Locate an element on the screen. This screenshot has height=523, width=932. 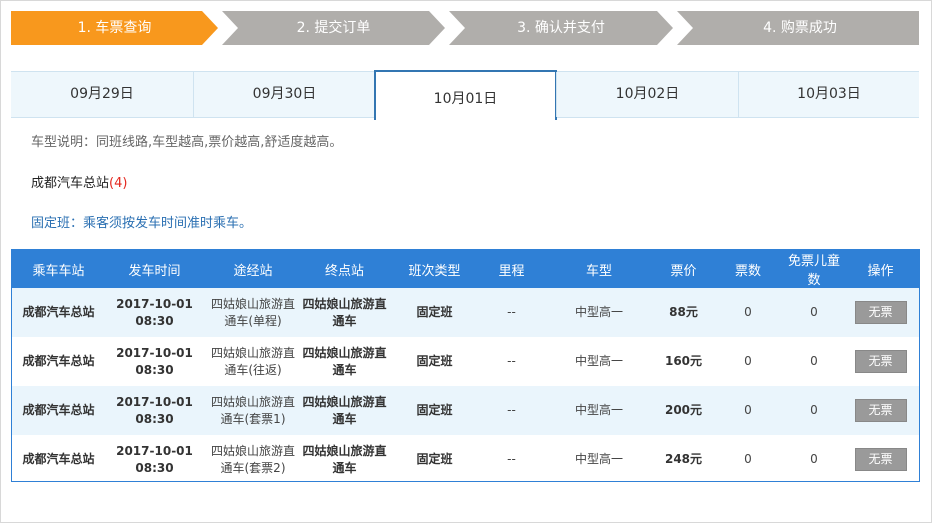
col-header-via: 途经站 is located at coordinates (253, 269).